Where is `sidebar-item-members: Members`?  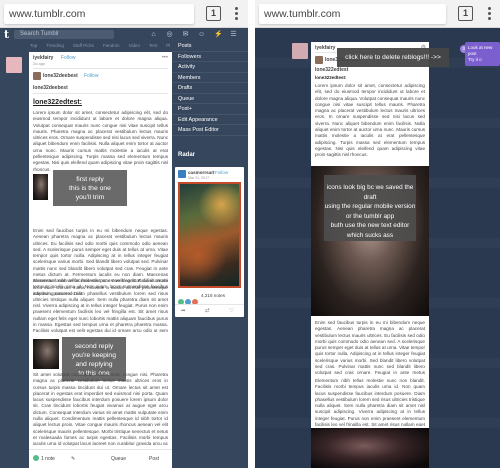 sidebar-item-members: Members is located at coordinates (210, 78).